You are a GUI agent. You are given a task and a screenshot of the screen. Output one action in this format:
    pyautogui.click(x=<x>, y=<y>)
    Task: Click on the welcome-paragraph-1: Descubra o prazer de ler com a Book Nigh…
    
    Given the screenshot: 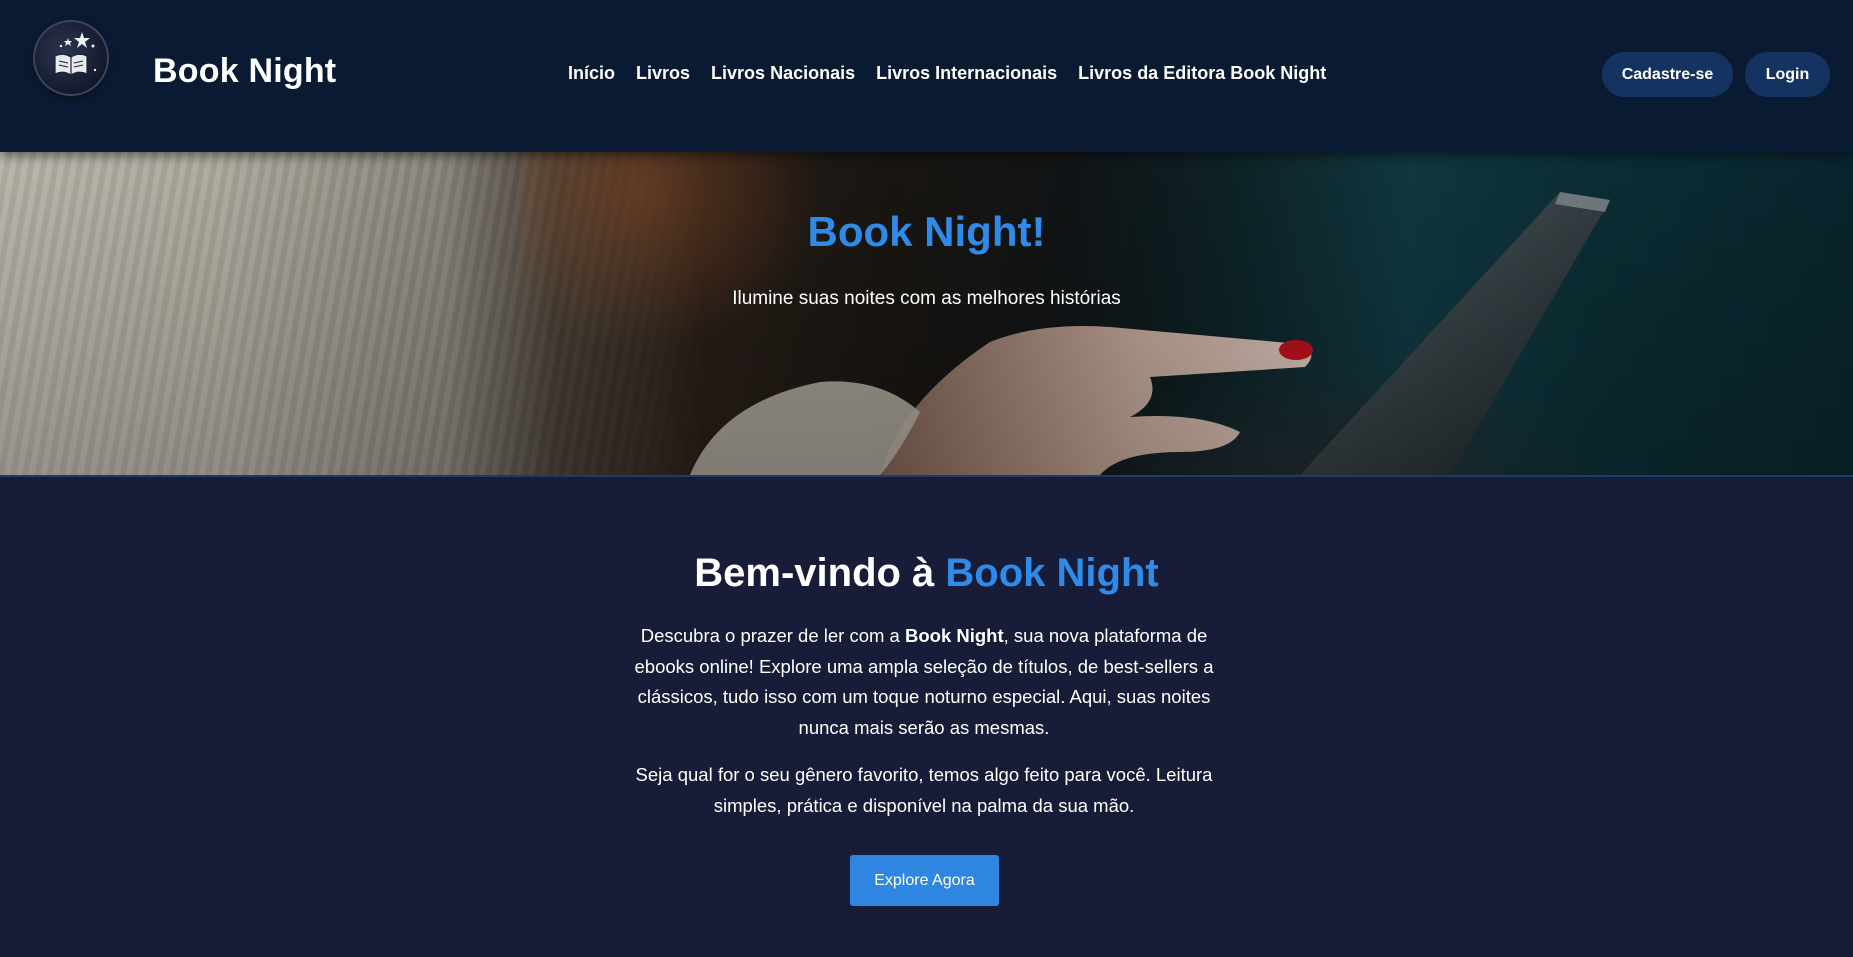 What is the action you would take?
    pyautogui.click(x=924, y=682)
    